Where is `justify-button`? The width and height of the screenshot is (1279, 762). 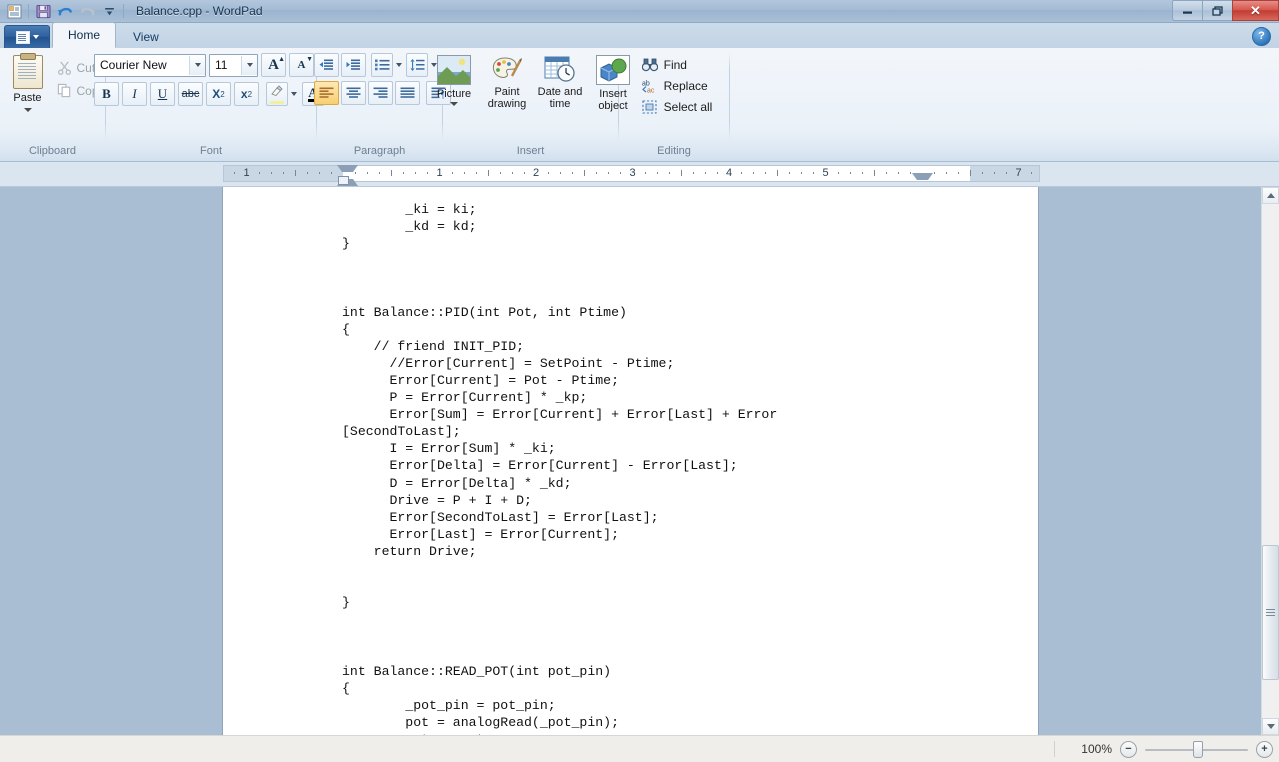 justify-button is located at coordinates (407, 93).